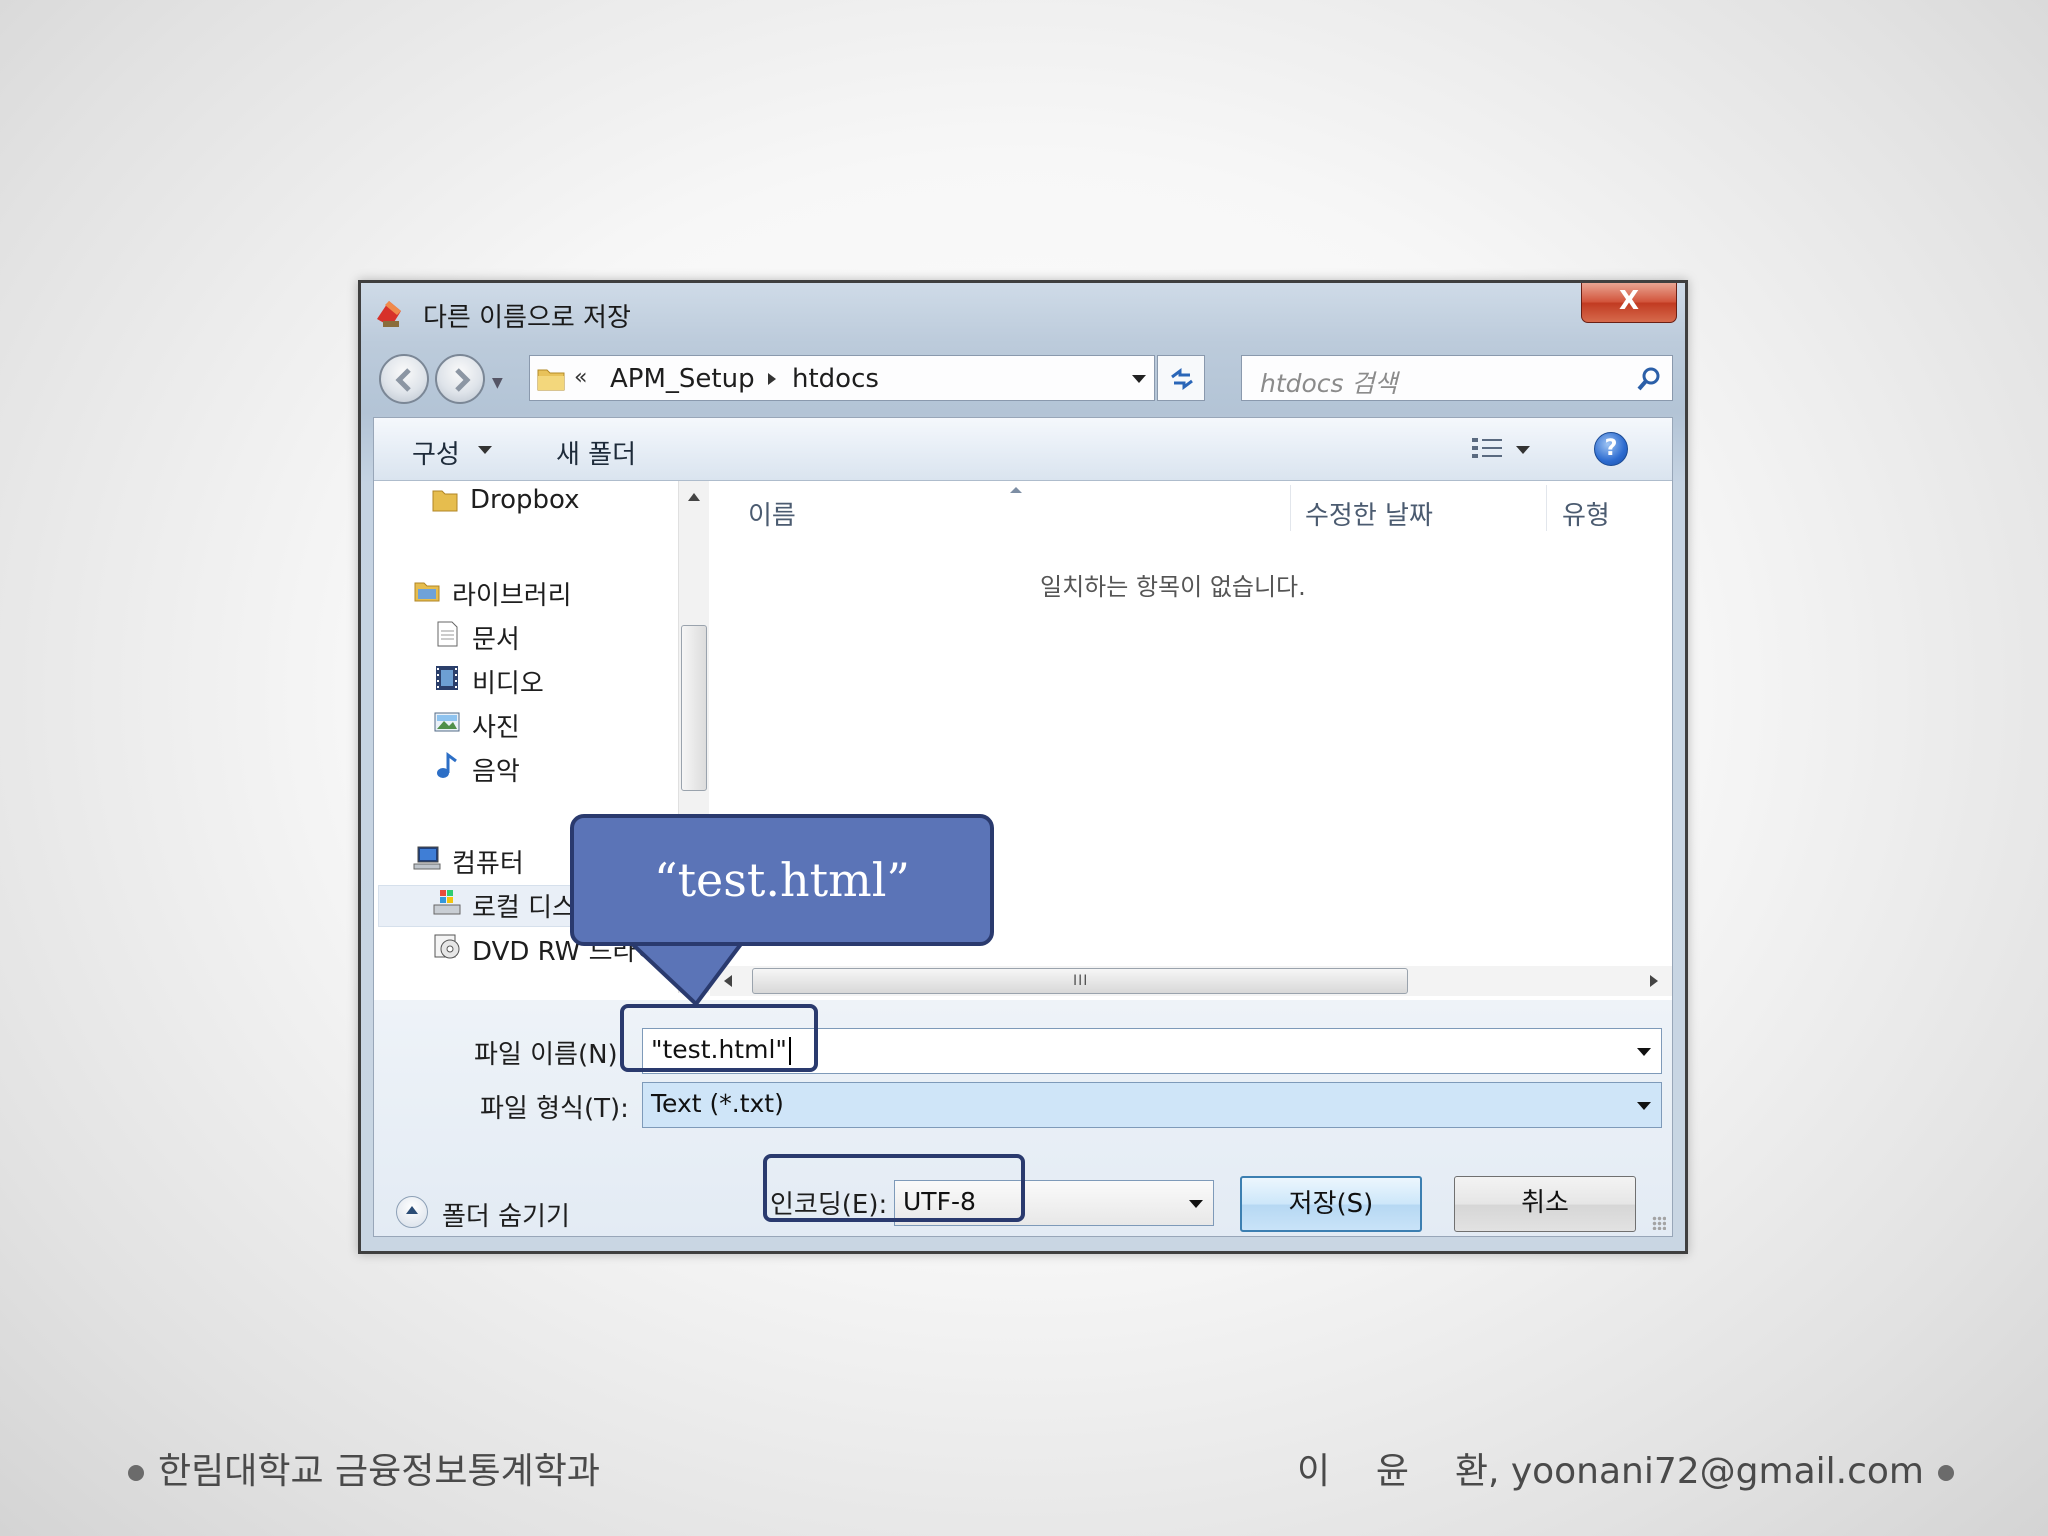 The width and height of the screenshot is (2048, 1536). I want to click on document-icon, so click(447, 634).